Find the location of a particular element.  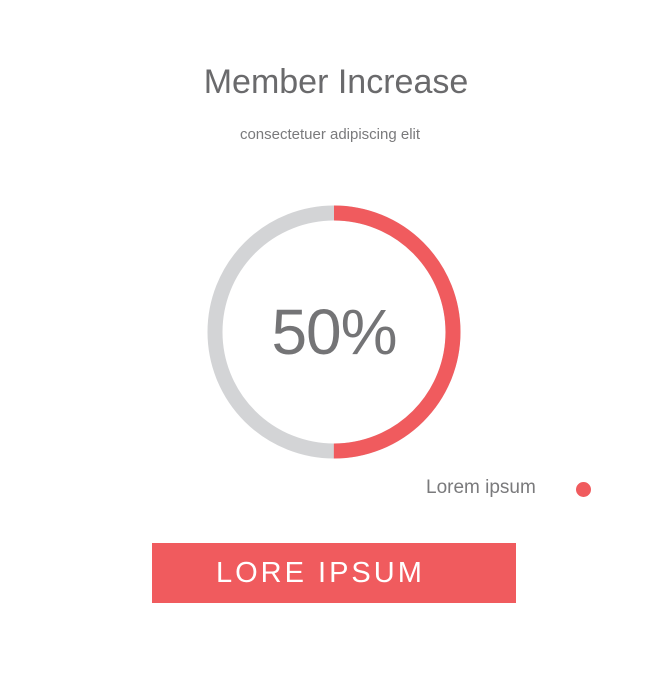

progress-value: 50% is located at coordinates (334, 332).